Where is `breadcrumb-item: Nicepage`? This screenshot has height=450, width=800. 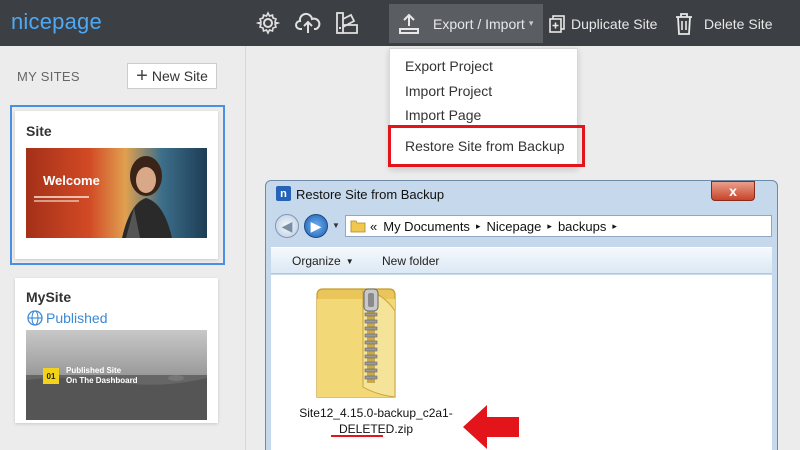
breadcrumb-item: Nicepage is located at coordinates (513, 226).